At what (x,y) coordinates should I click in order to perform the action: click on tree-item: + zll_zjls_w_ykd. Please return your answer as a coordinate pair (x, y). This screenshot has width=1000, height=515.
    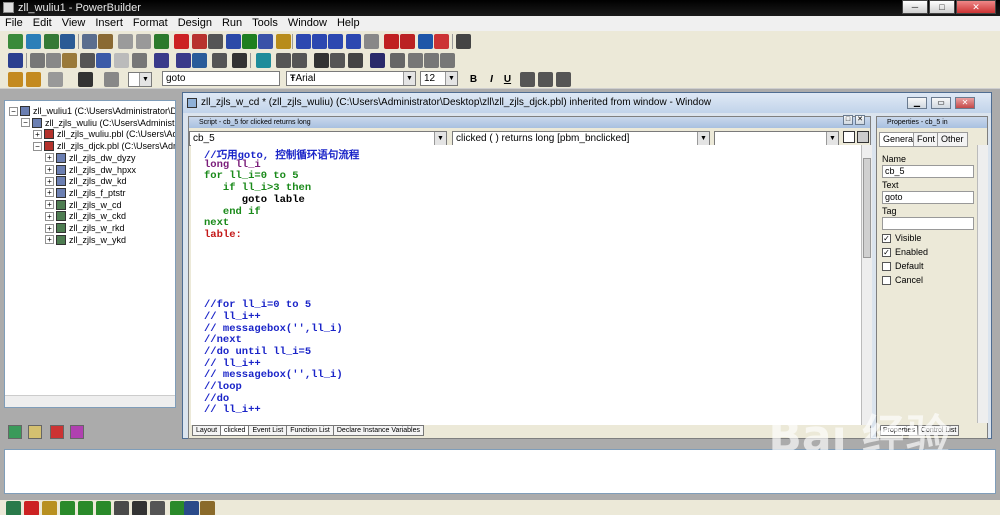
    Looking at the image, I should click on (85, 240).